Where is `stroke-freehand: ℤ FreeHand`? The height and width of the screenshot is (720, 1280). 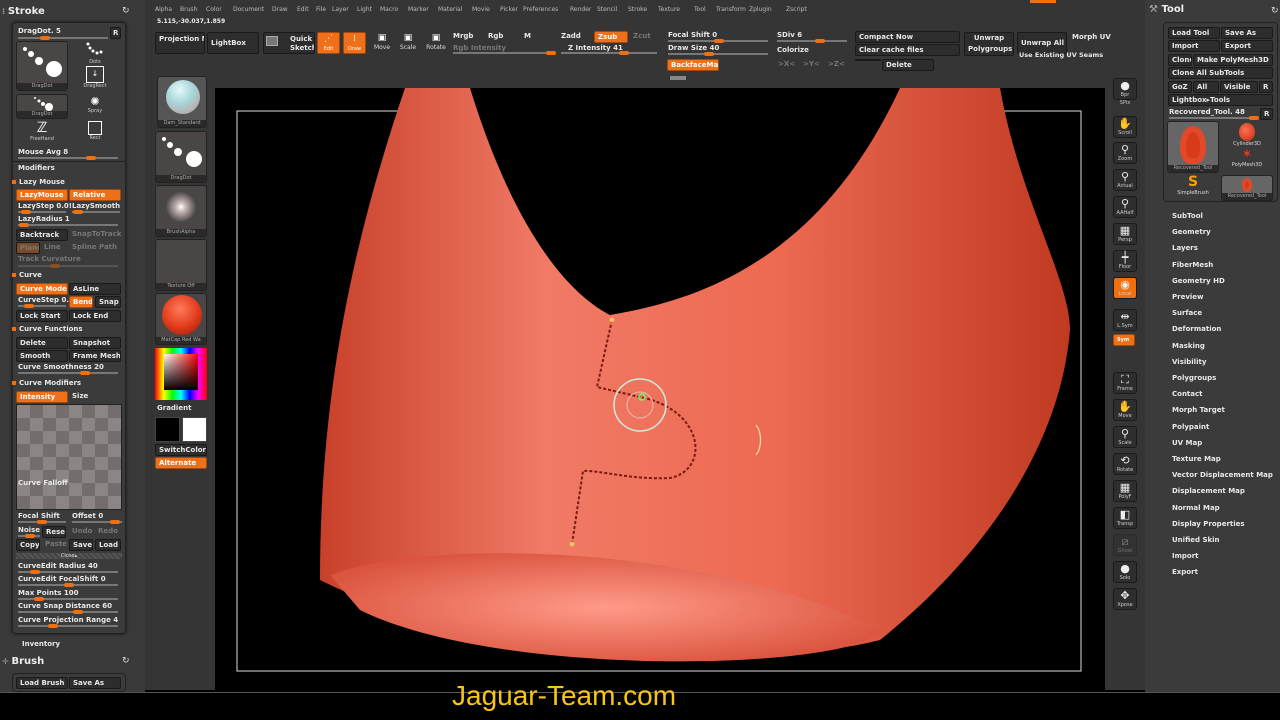
stroke-freehand: ℤ FreeHand is located at coordinates (42, 133).